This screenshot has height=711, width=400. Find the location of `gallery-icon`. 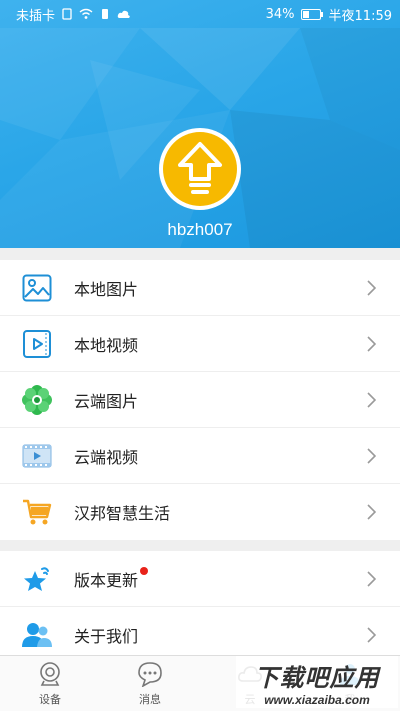

gallery-icon is located at coordinates (37, 287).